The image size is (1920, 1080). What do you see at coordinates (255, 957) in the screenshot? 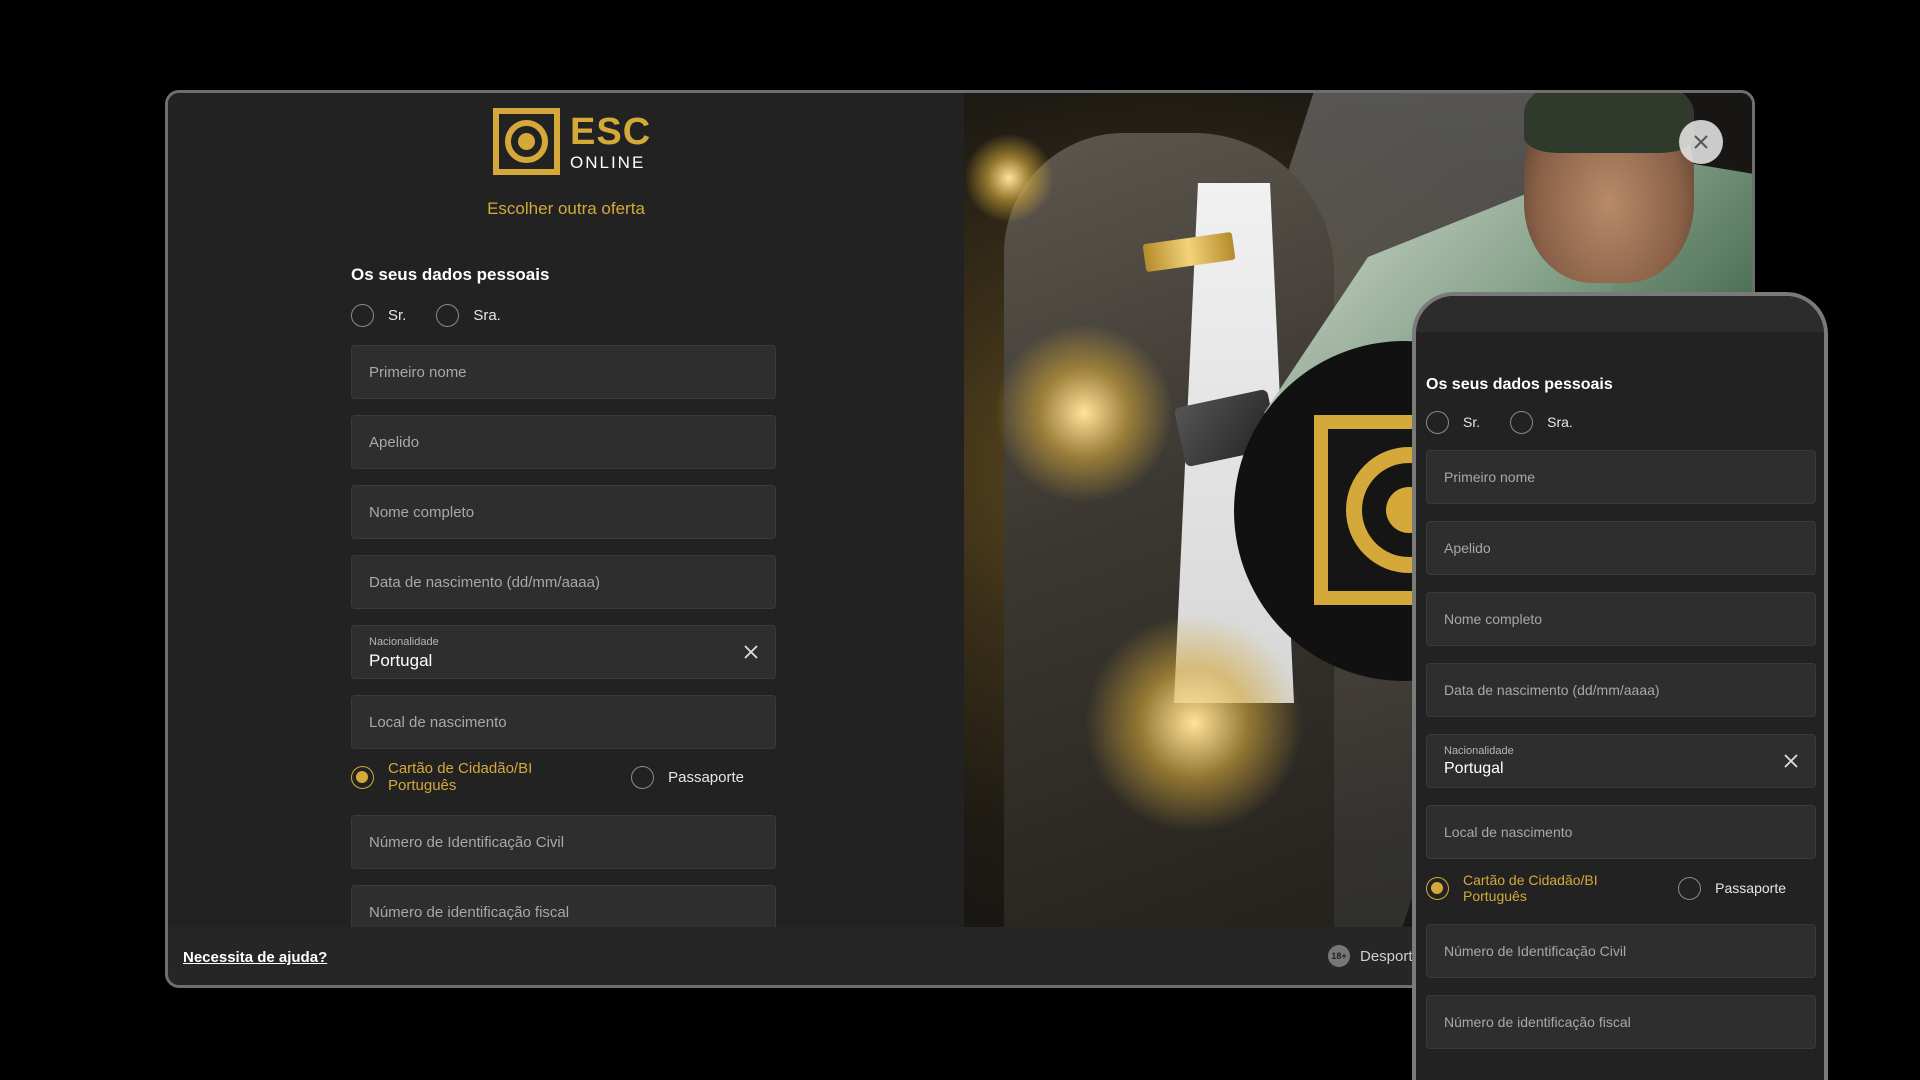
I see `help-link: Necessita de ajuda?` at bounding box center [255, 957].